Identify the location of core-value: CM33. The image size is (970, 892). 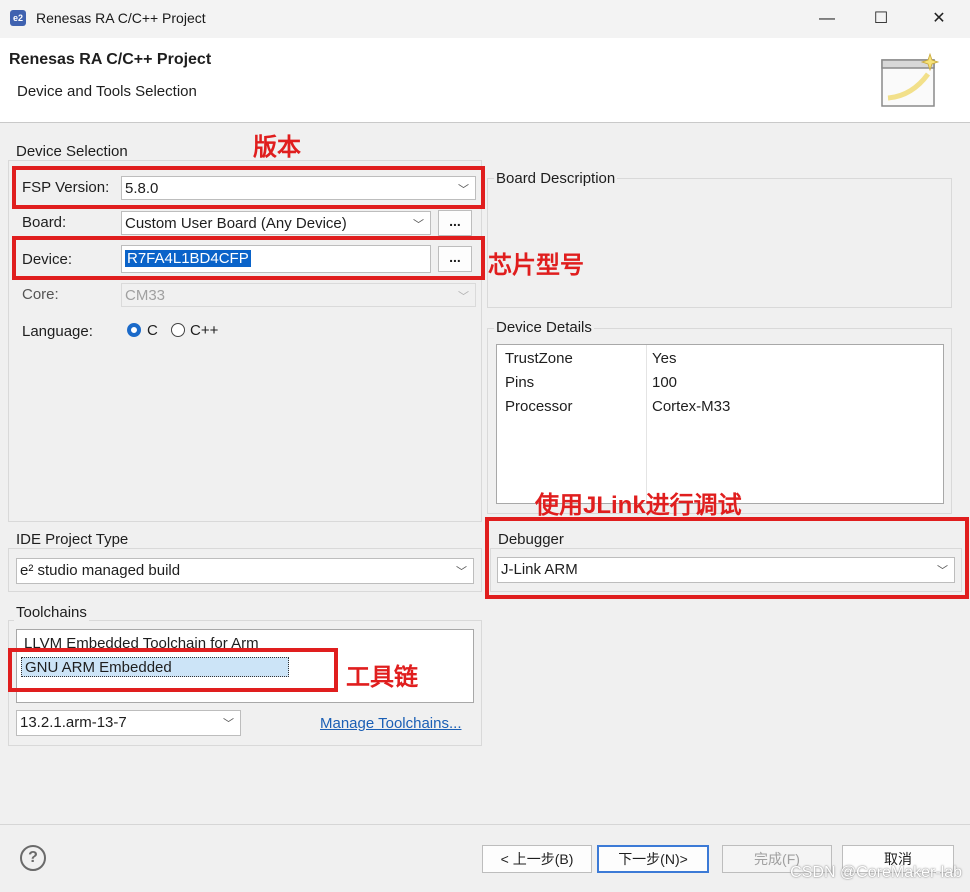
(145, 295).